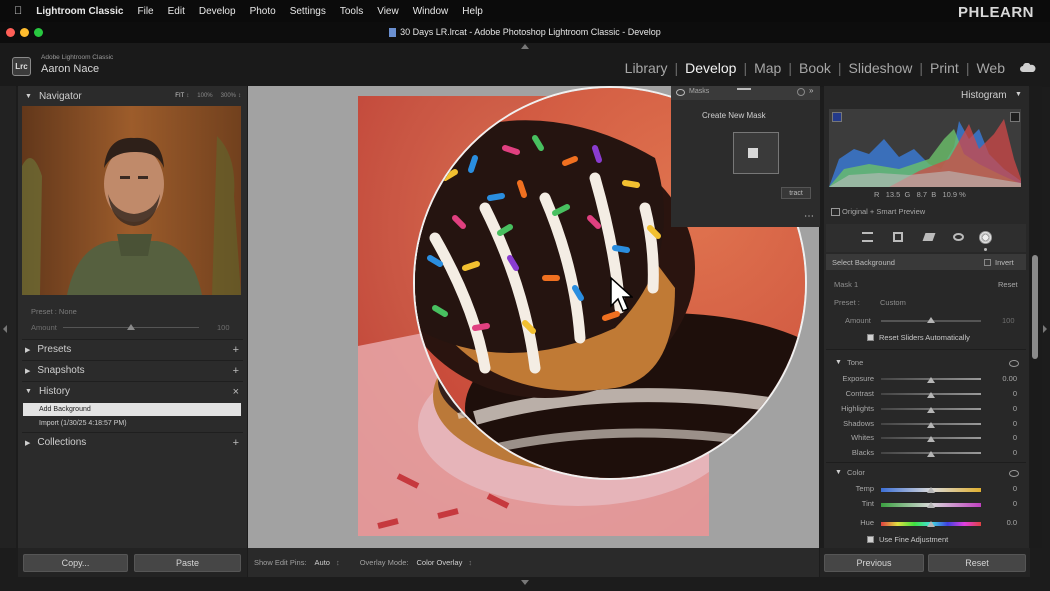 Image resolution: width=1050 pixels, height=591 pixels. I want to click on module-book: Book, so click(815, 68).